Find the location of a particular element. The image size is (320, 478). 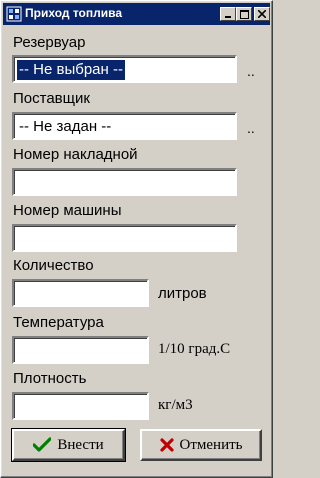

cancel-button: Отменить is located at coordinates (201, 445).